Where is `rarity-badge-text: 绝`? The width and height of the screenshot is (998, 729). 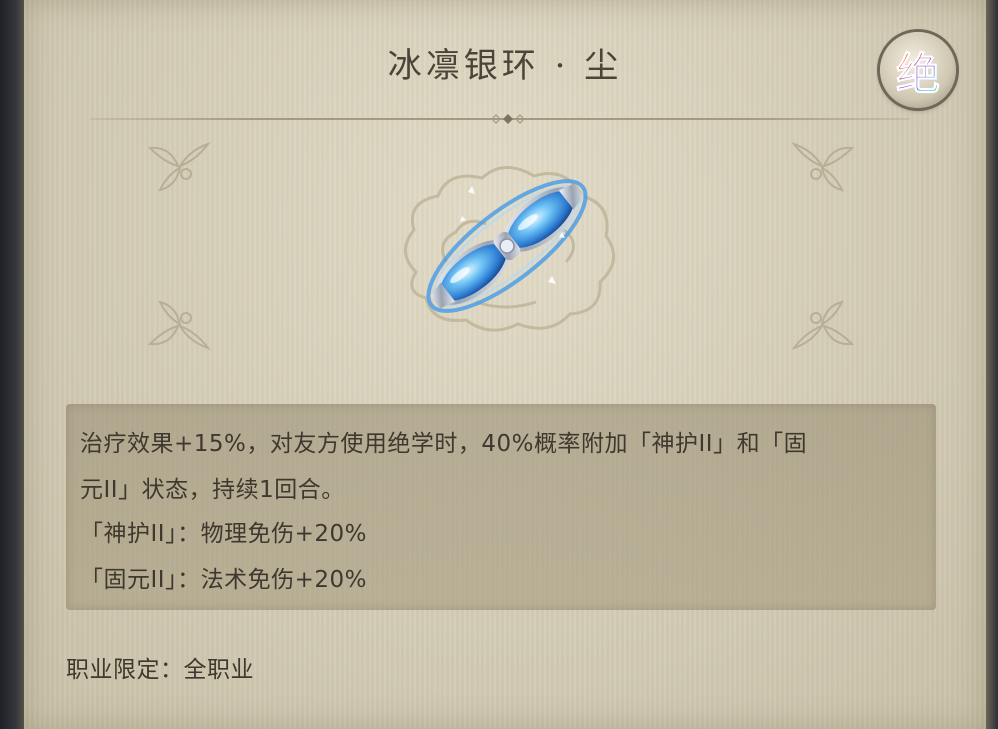
rarity-badge-text: 绝 is located at coordinates (918, 70).